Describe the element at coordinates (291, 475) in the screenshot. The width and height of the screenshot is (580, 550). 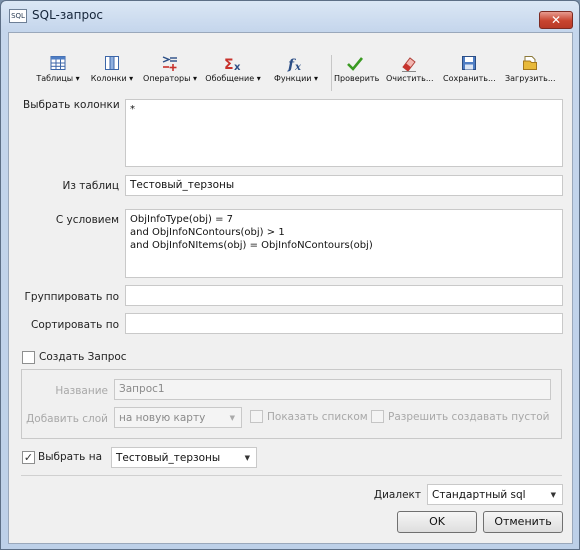
I see `divider` at that location.